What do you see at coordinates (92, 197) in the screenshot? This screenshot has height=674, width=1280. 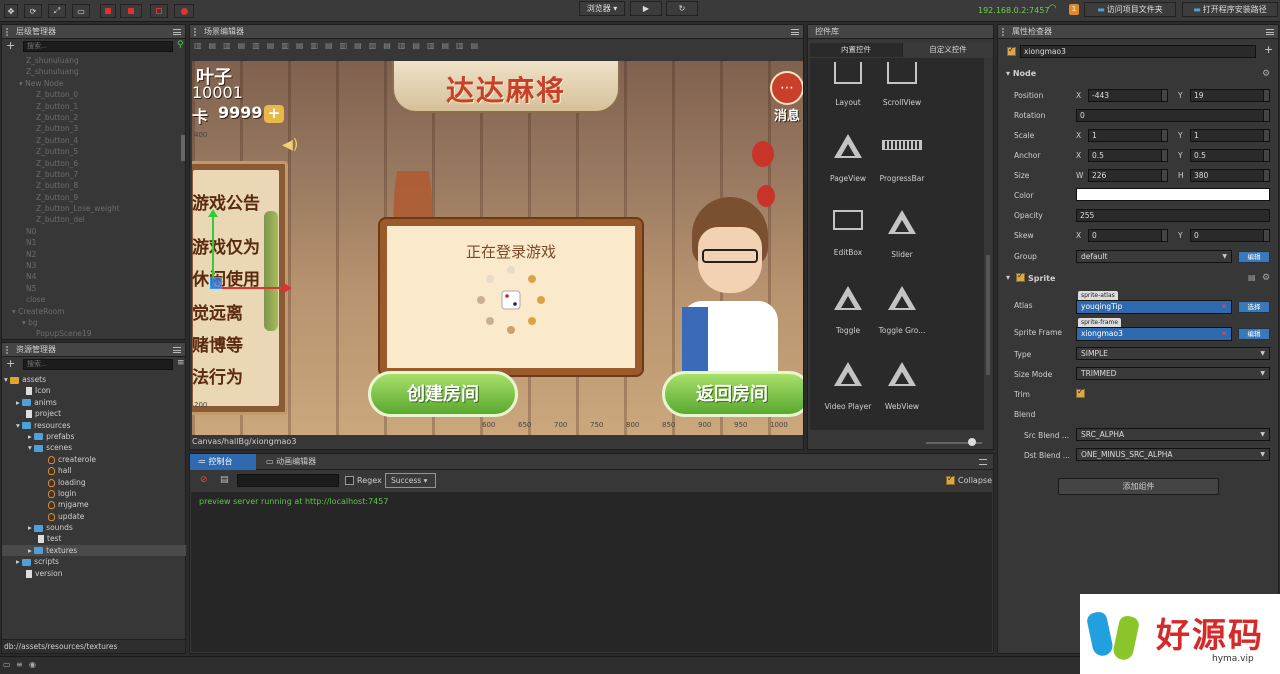 I see `tree-item: Z_button_9` at bounding box center [92, 197].